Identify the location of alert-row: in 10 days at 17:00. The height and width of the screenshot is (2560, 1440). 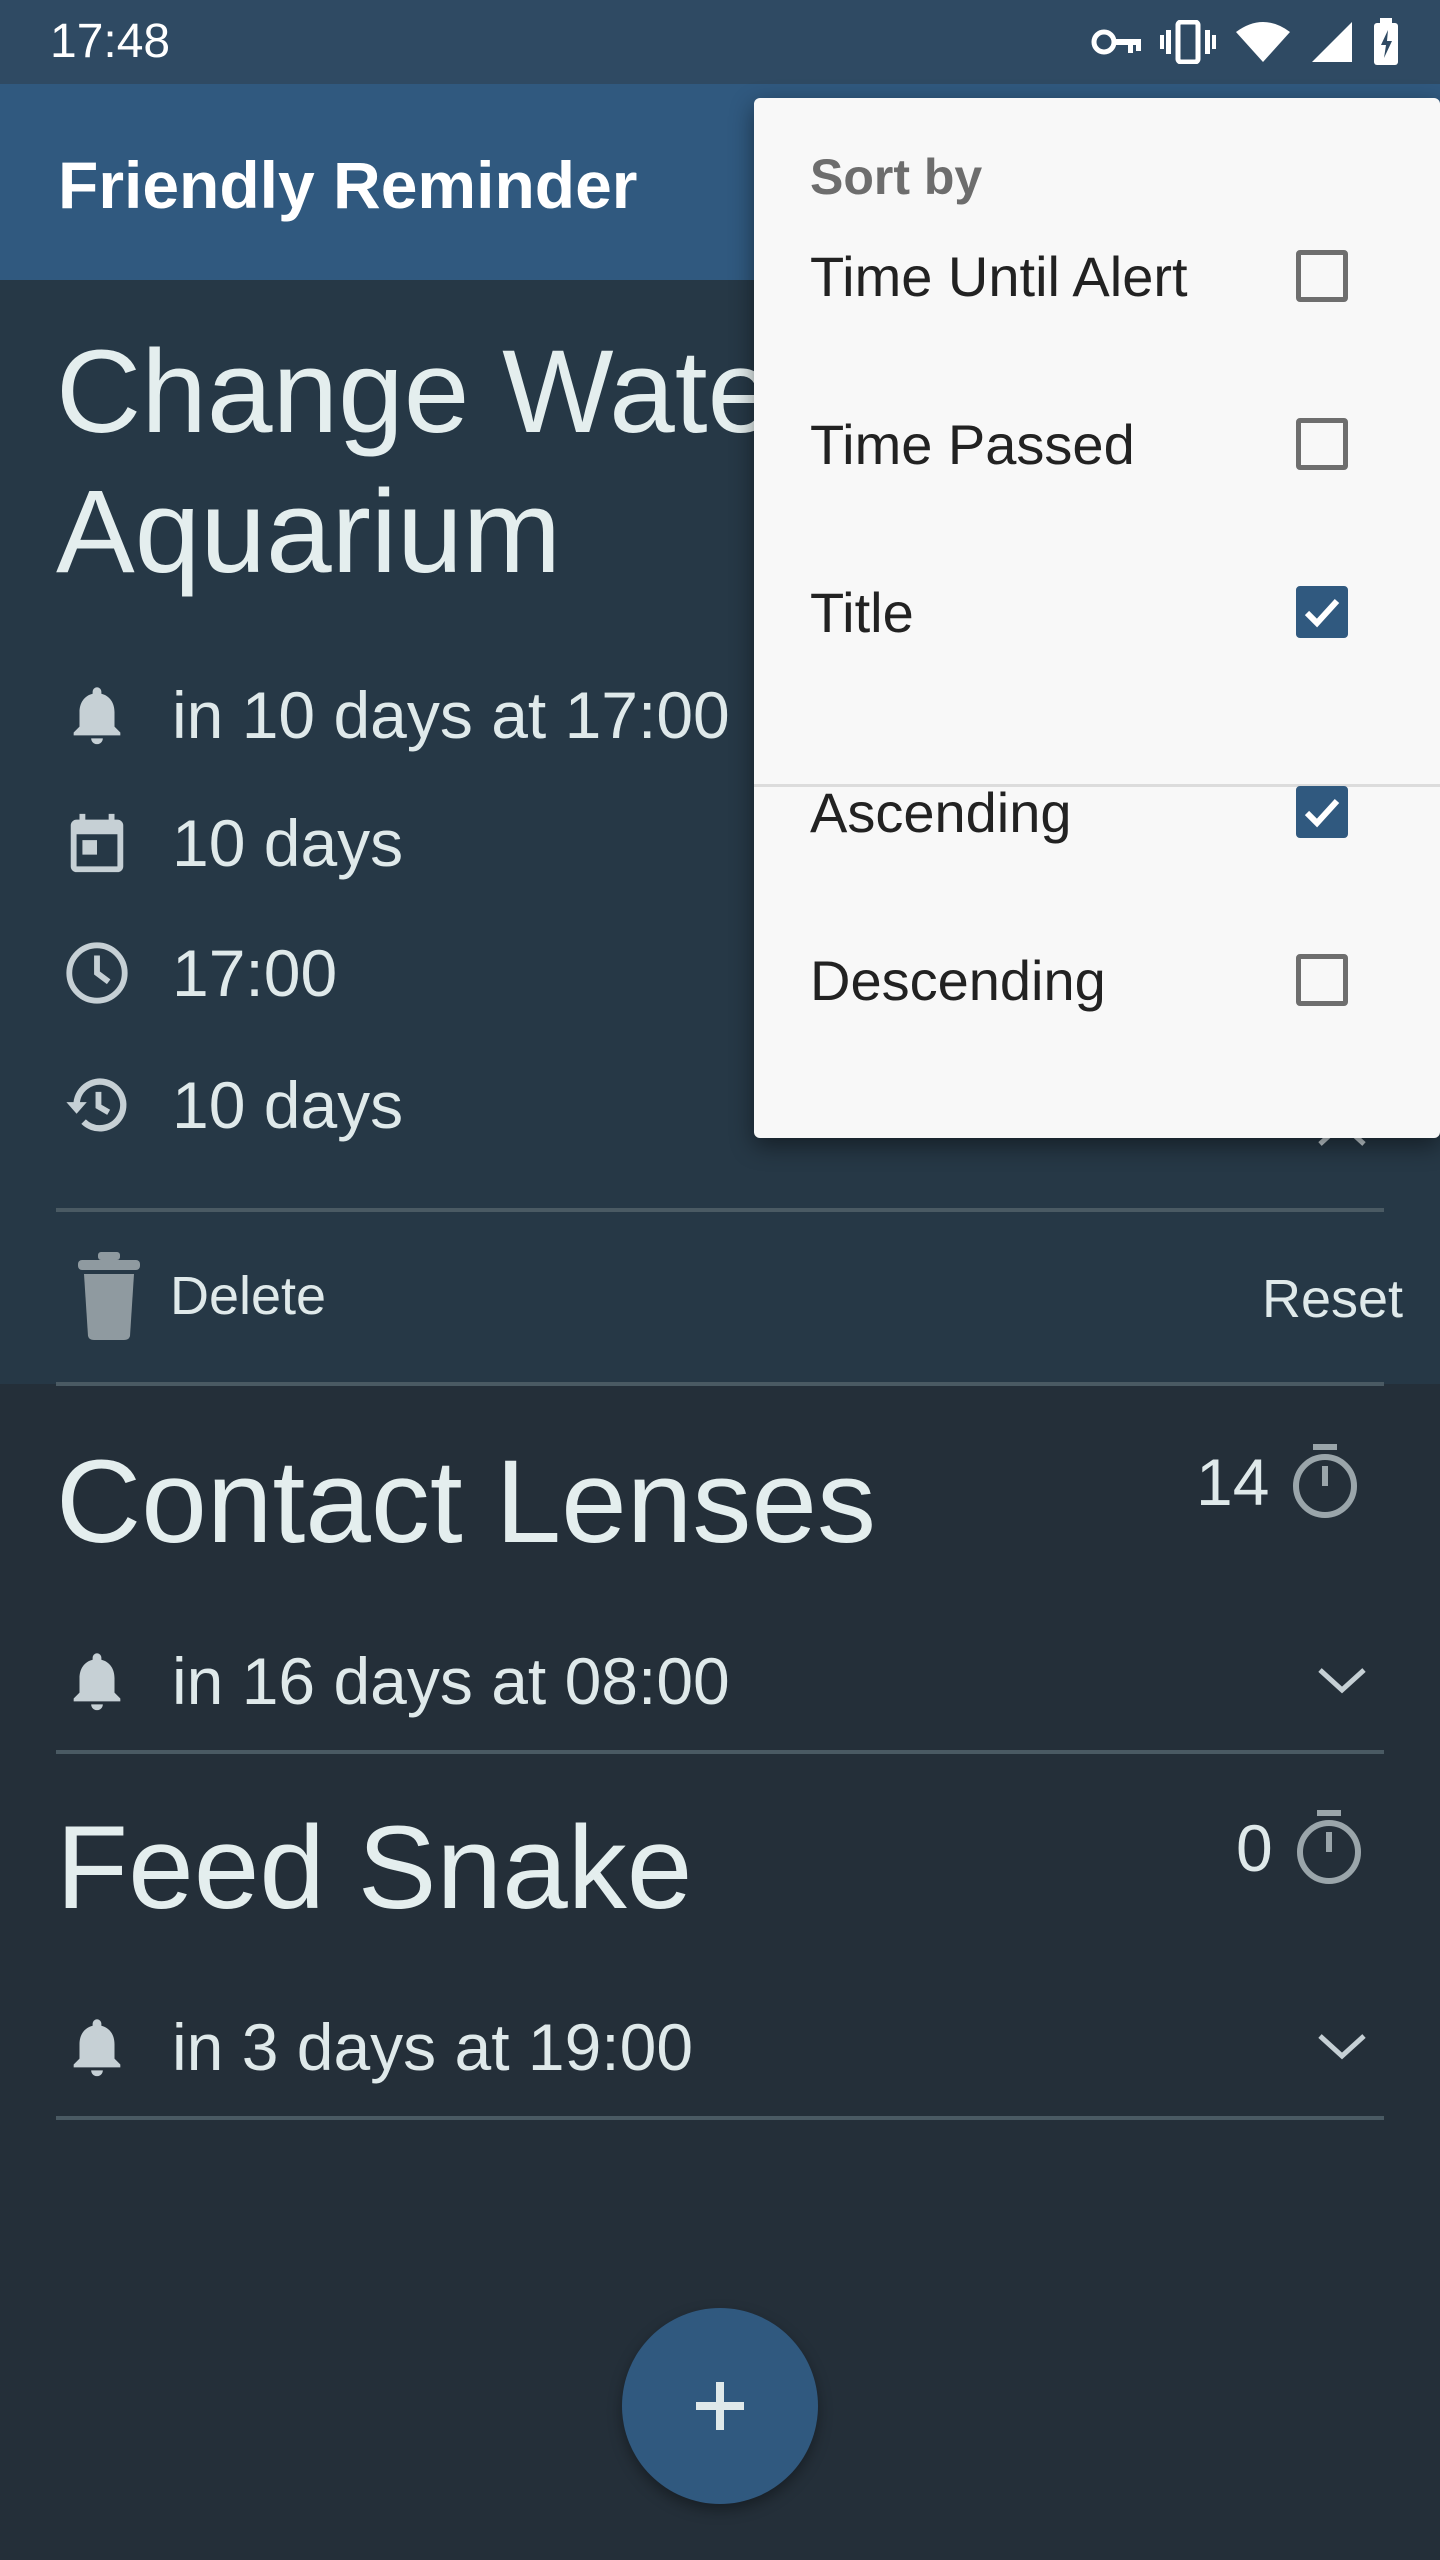
(396, 715).